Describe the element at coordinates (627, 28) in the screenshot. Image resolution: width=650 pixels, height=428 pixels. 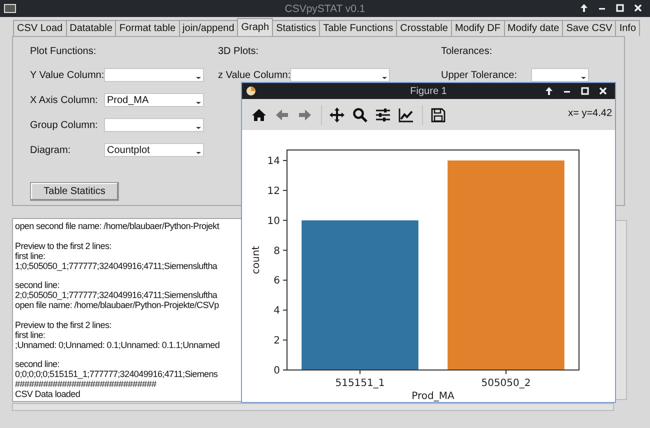
I see `tab: Info` at that location.